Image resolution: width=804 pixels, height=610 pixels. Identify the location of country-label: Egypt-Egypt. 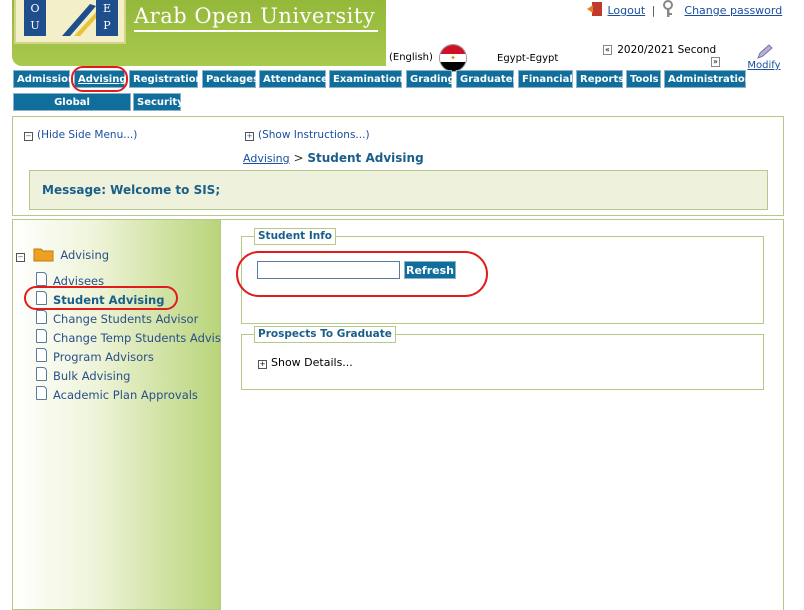
(528, 58).